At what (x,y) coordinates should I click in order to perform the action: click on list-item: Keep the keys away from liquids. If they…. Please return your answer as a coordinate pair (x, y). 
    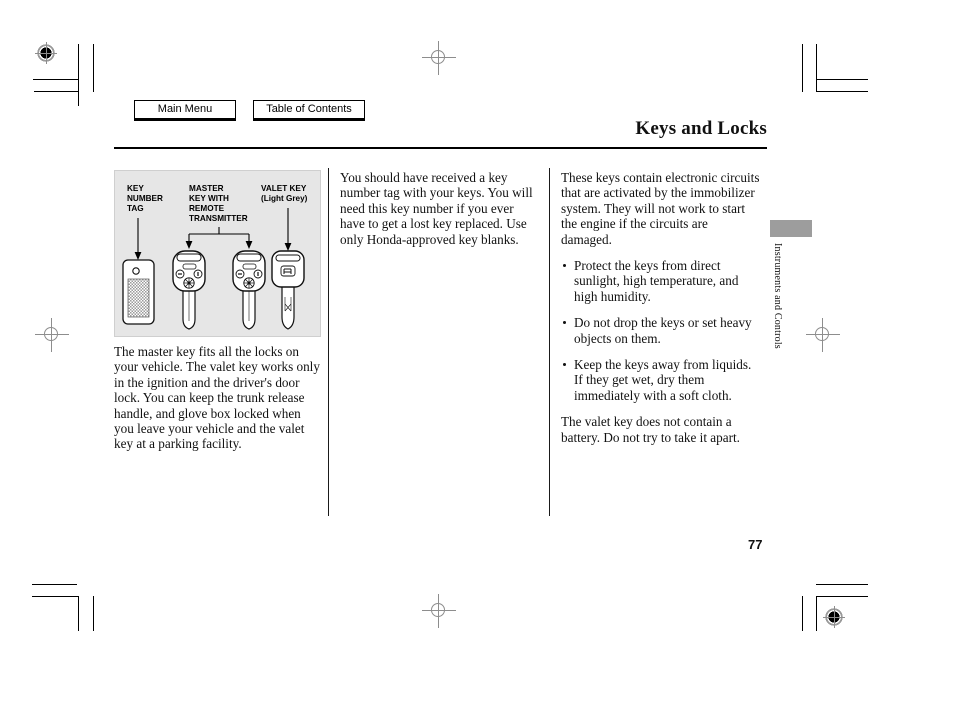
    Looking at the image, I should click on (661, 380).